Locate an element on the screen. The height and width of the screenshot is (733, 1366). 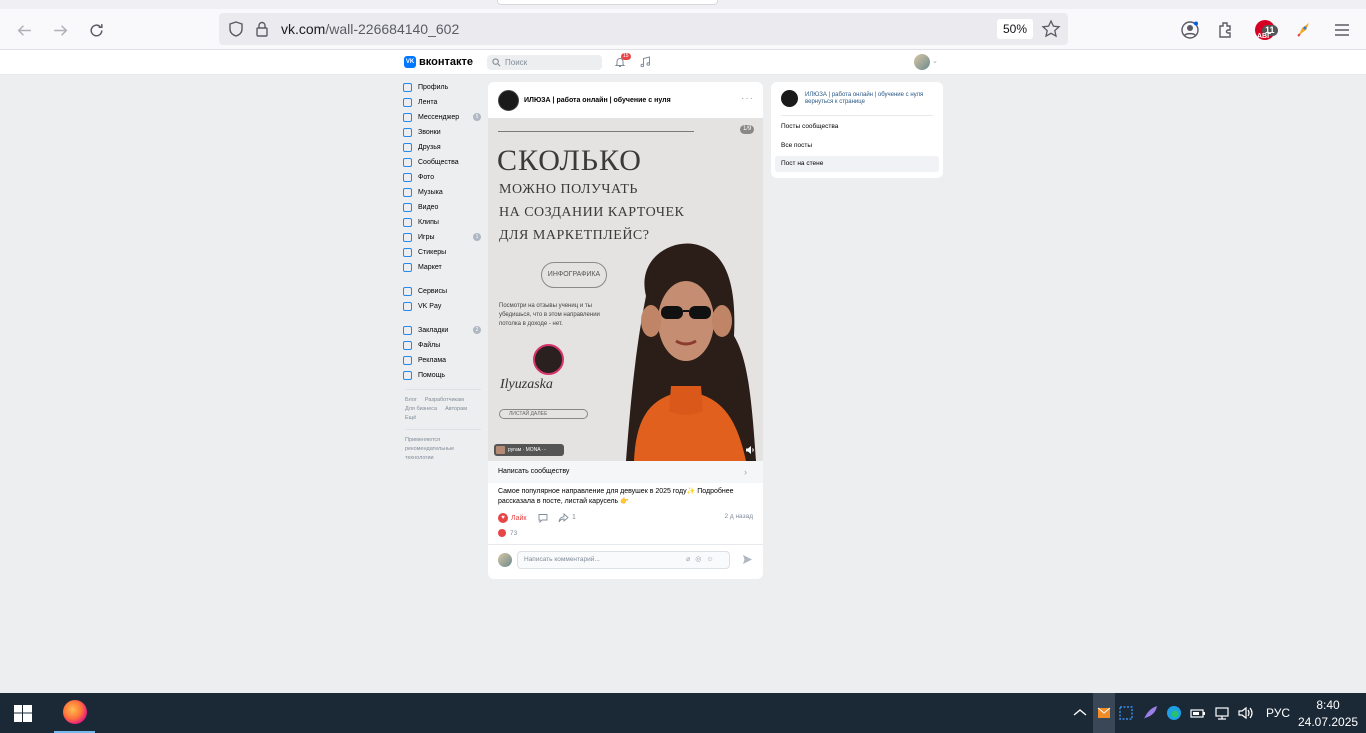
reload-button is located at coordinates (96, 30).